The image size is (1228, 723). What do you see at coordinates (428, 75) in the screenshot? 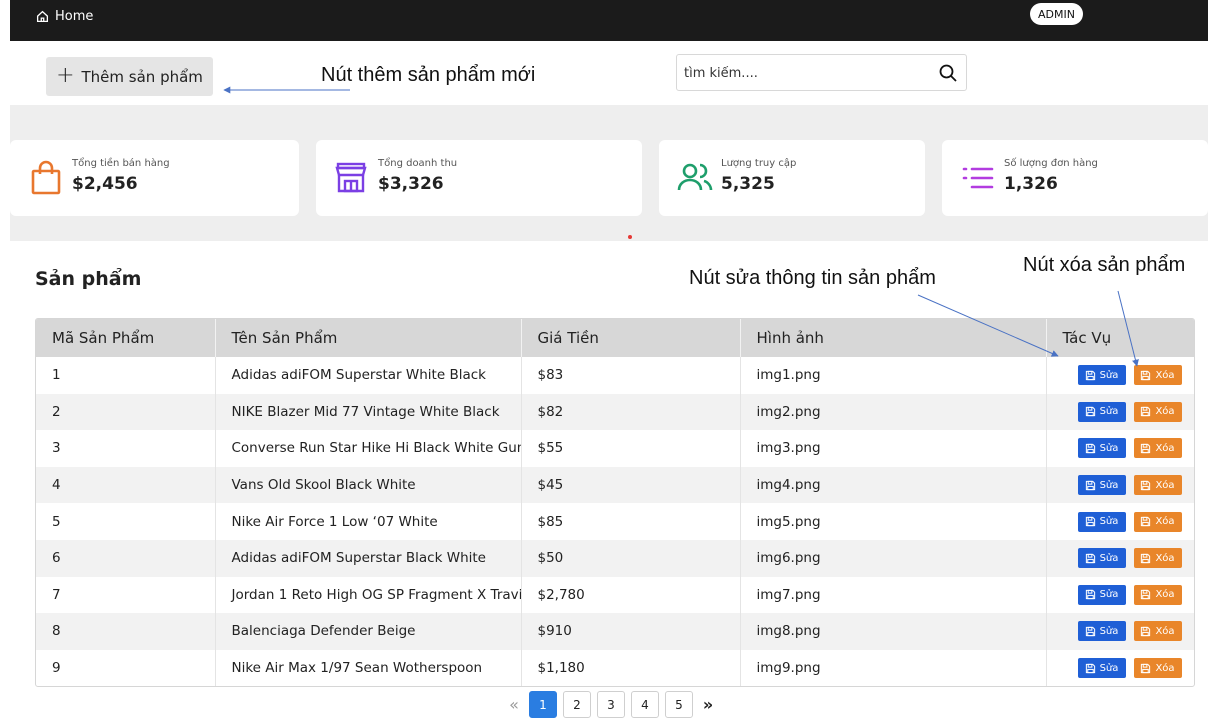
I see `annotation-add-button: Nút thêm sản phẩm mới` at bounding box center [428, 75].